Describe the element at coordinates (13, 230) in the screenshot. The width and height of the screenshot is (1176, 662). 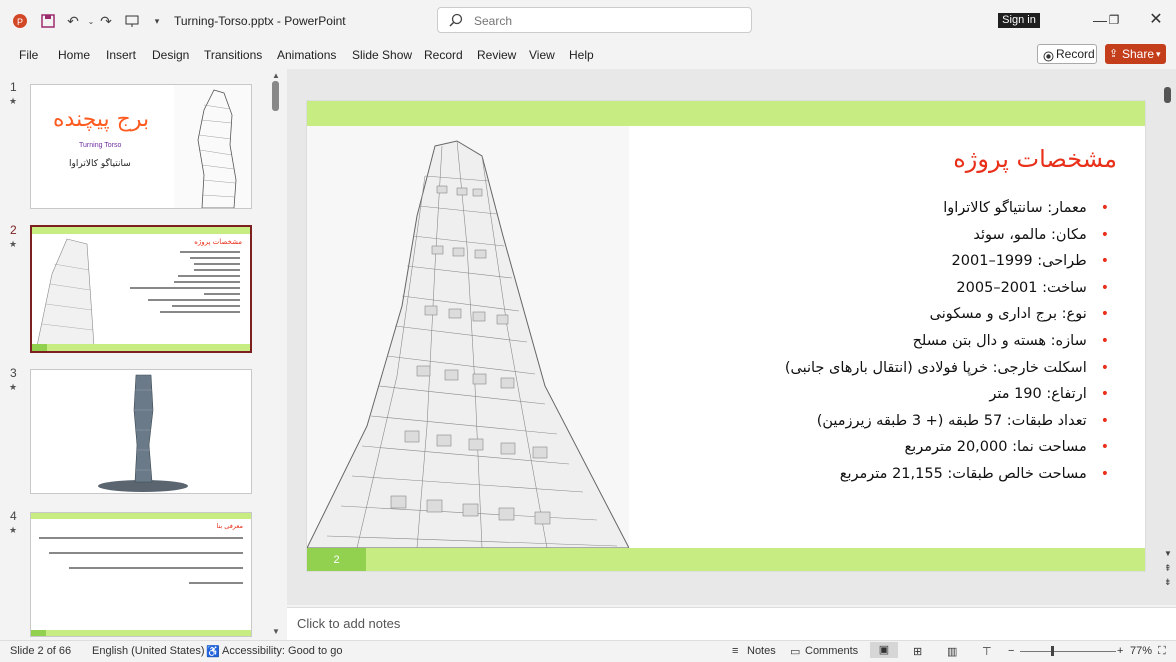
I see `thumbnail-number: 2` at that location.